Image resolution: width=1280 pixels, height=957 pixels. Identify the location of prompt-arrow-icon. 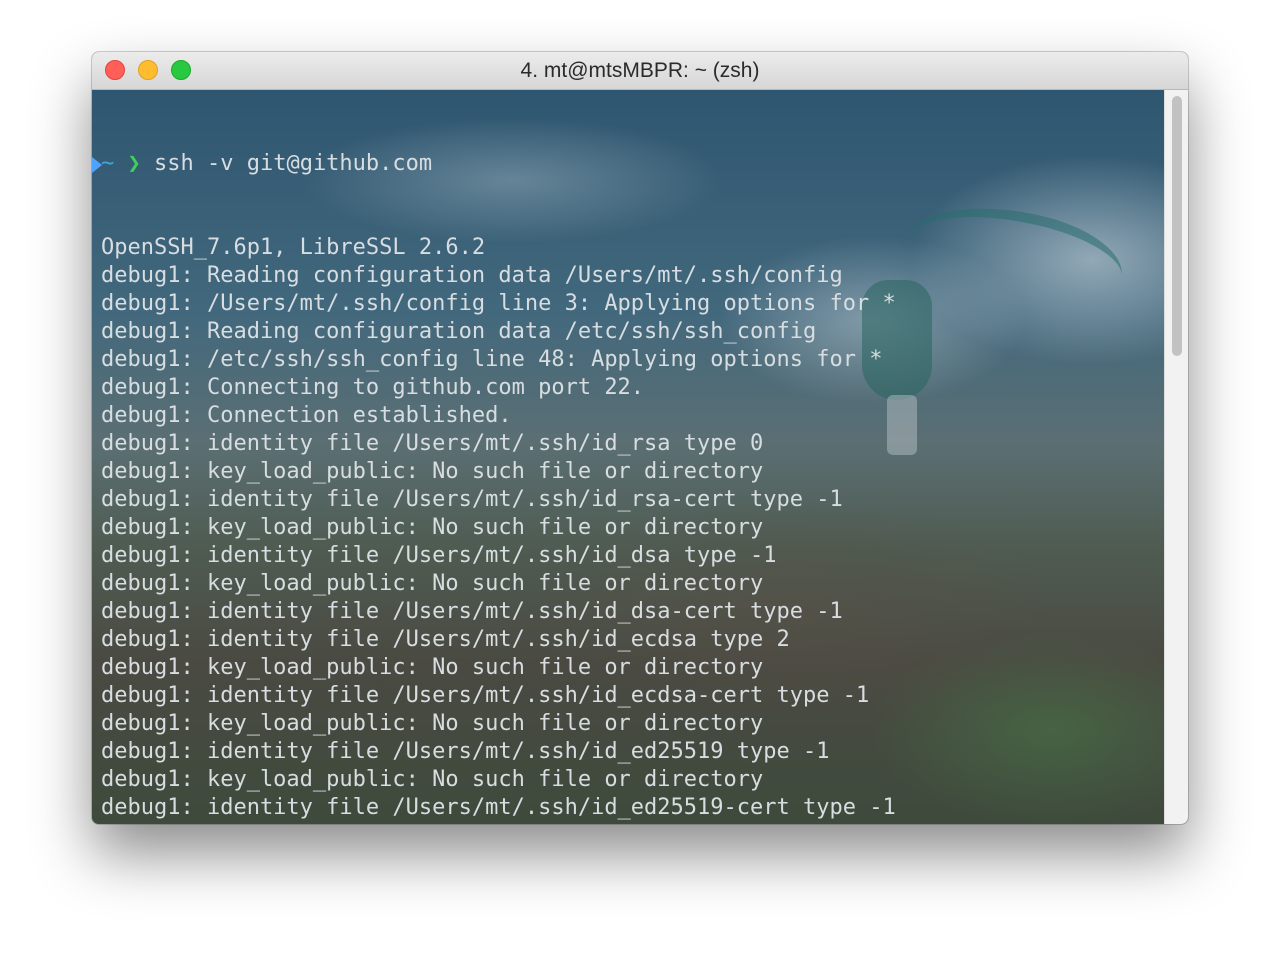
(97, 165).